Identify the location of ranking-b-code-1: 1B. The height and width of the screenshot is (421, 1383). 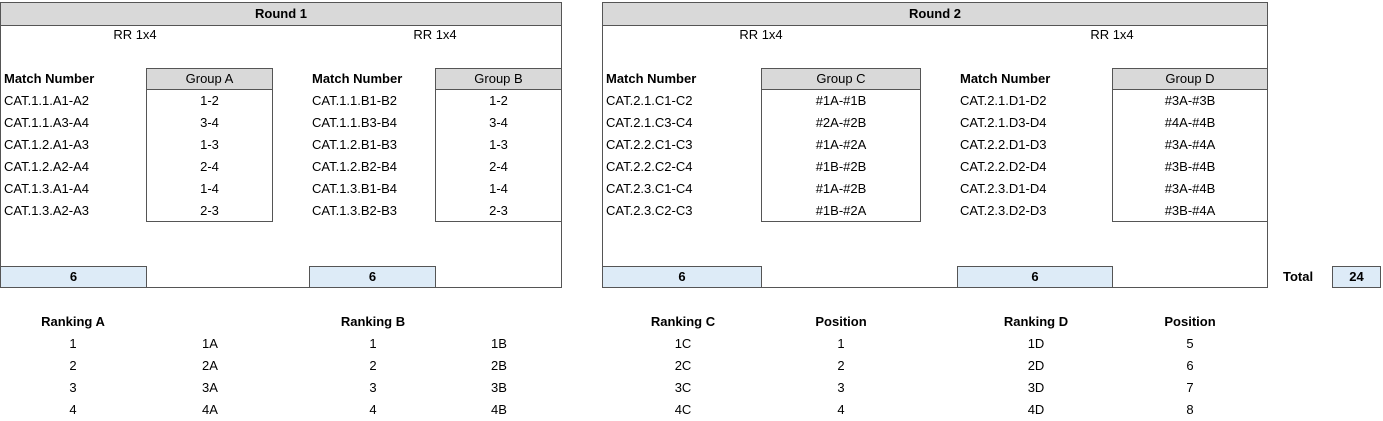
(499, 343).